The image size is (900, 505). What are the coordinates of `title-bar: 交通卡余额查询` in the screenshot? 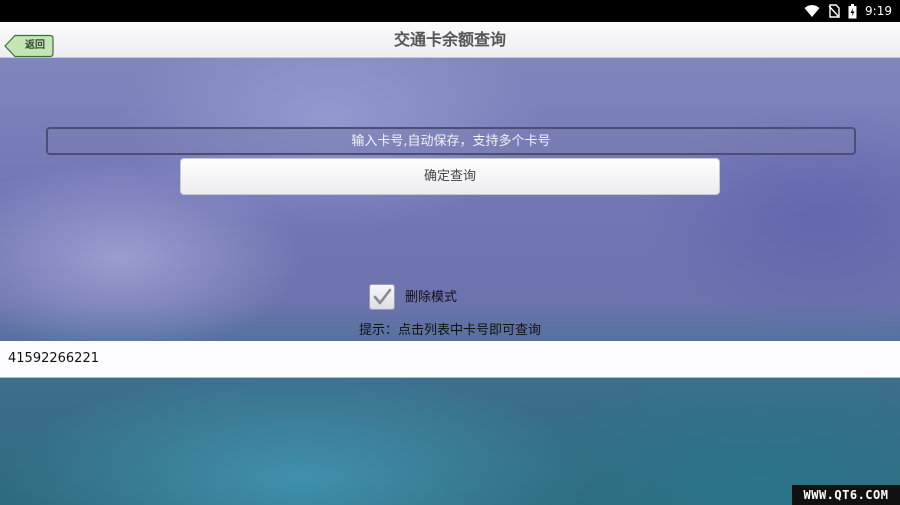 It's located at (450, 40).